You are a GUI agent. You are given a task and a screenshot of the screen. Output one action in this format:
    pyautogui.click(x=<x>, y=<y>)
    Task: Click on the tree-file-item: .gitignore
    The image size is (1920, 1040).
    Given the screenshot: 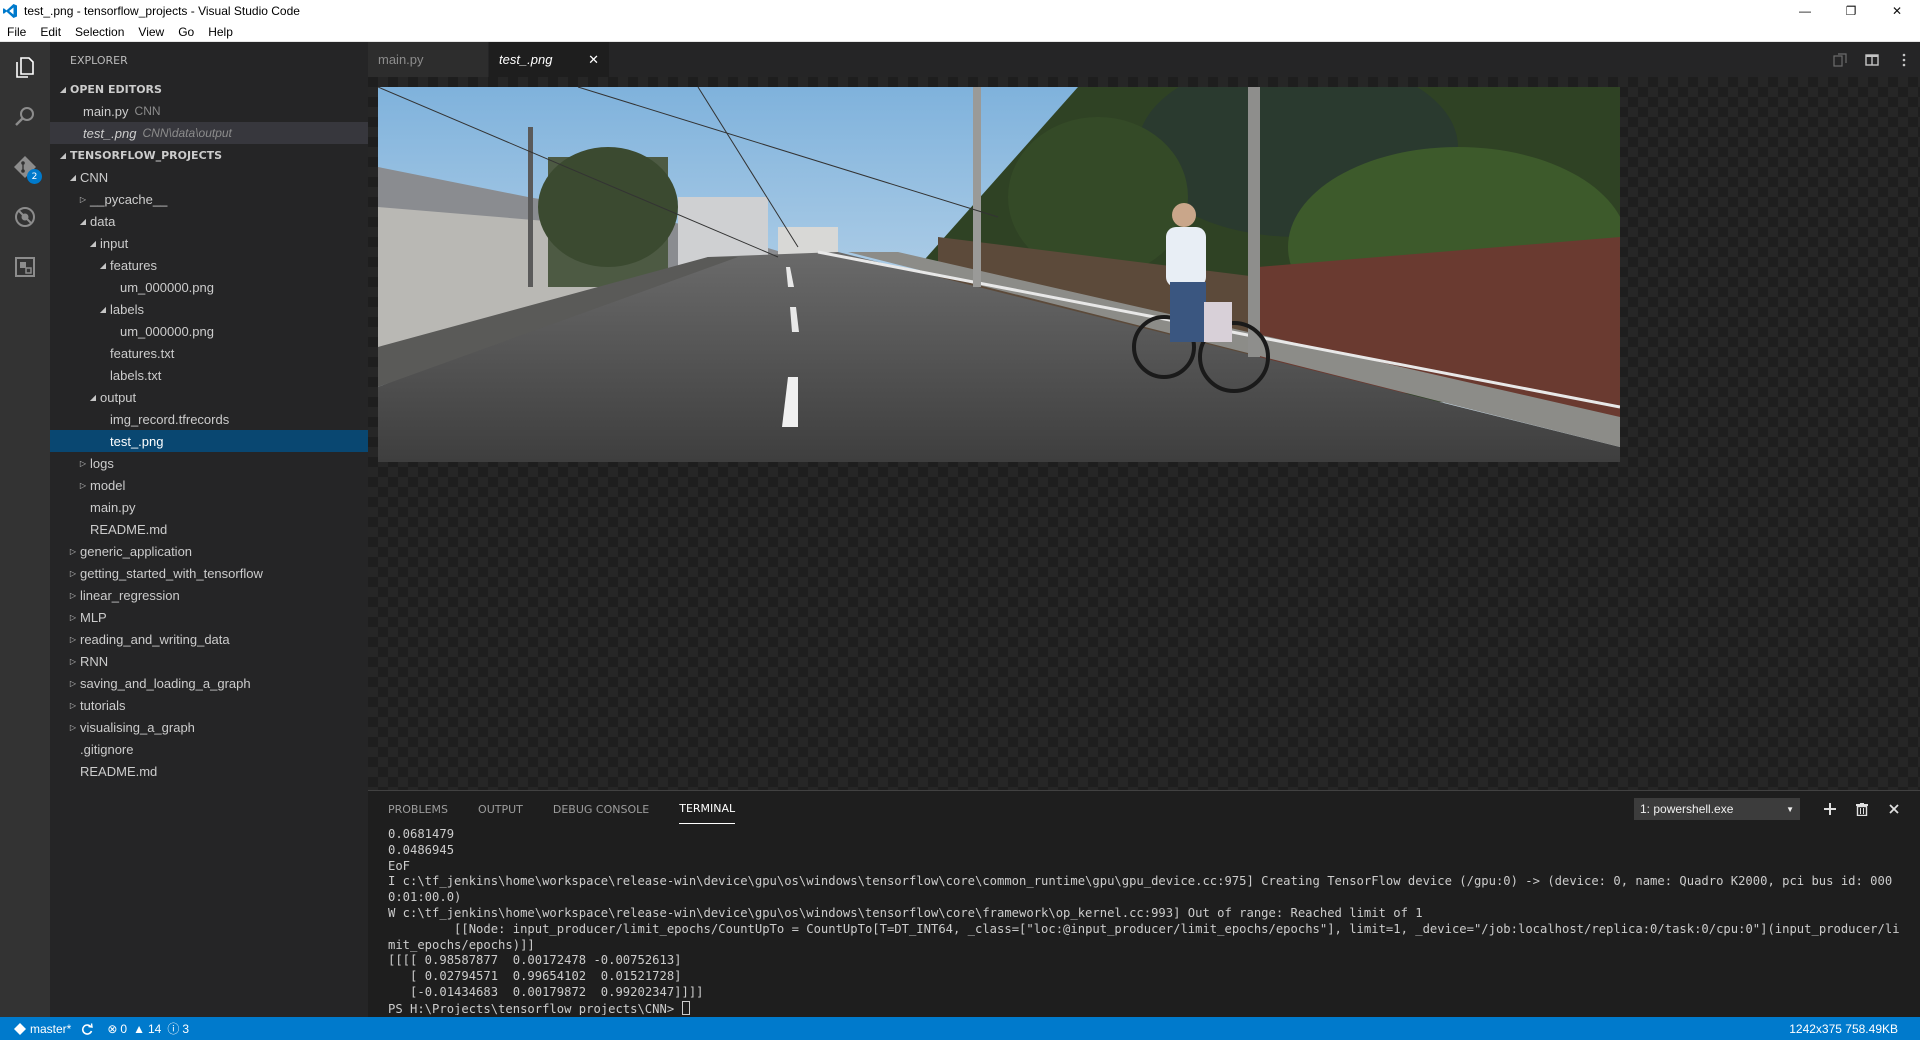 What is the action you would take?
    pyautogui.click(x=209, y=749)
    